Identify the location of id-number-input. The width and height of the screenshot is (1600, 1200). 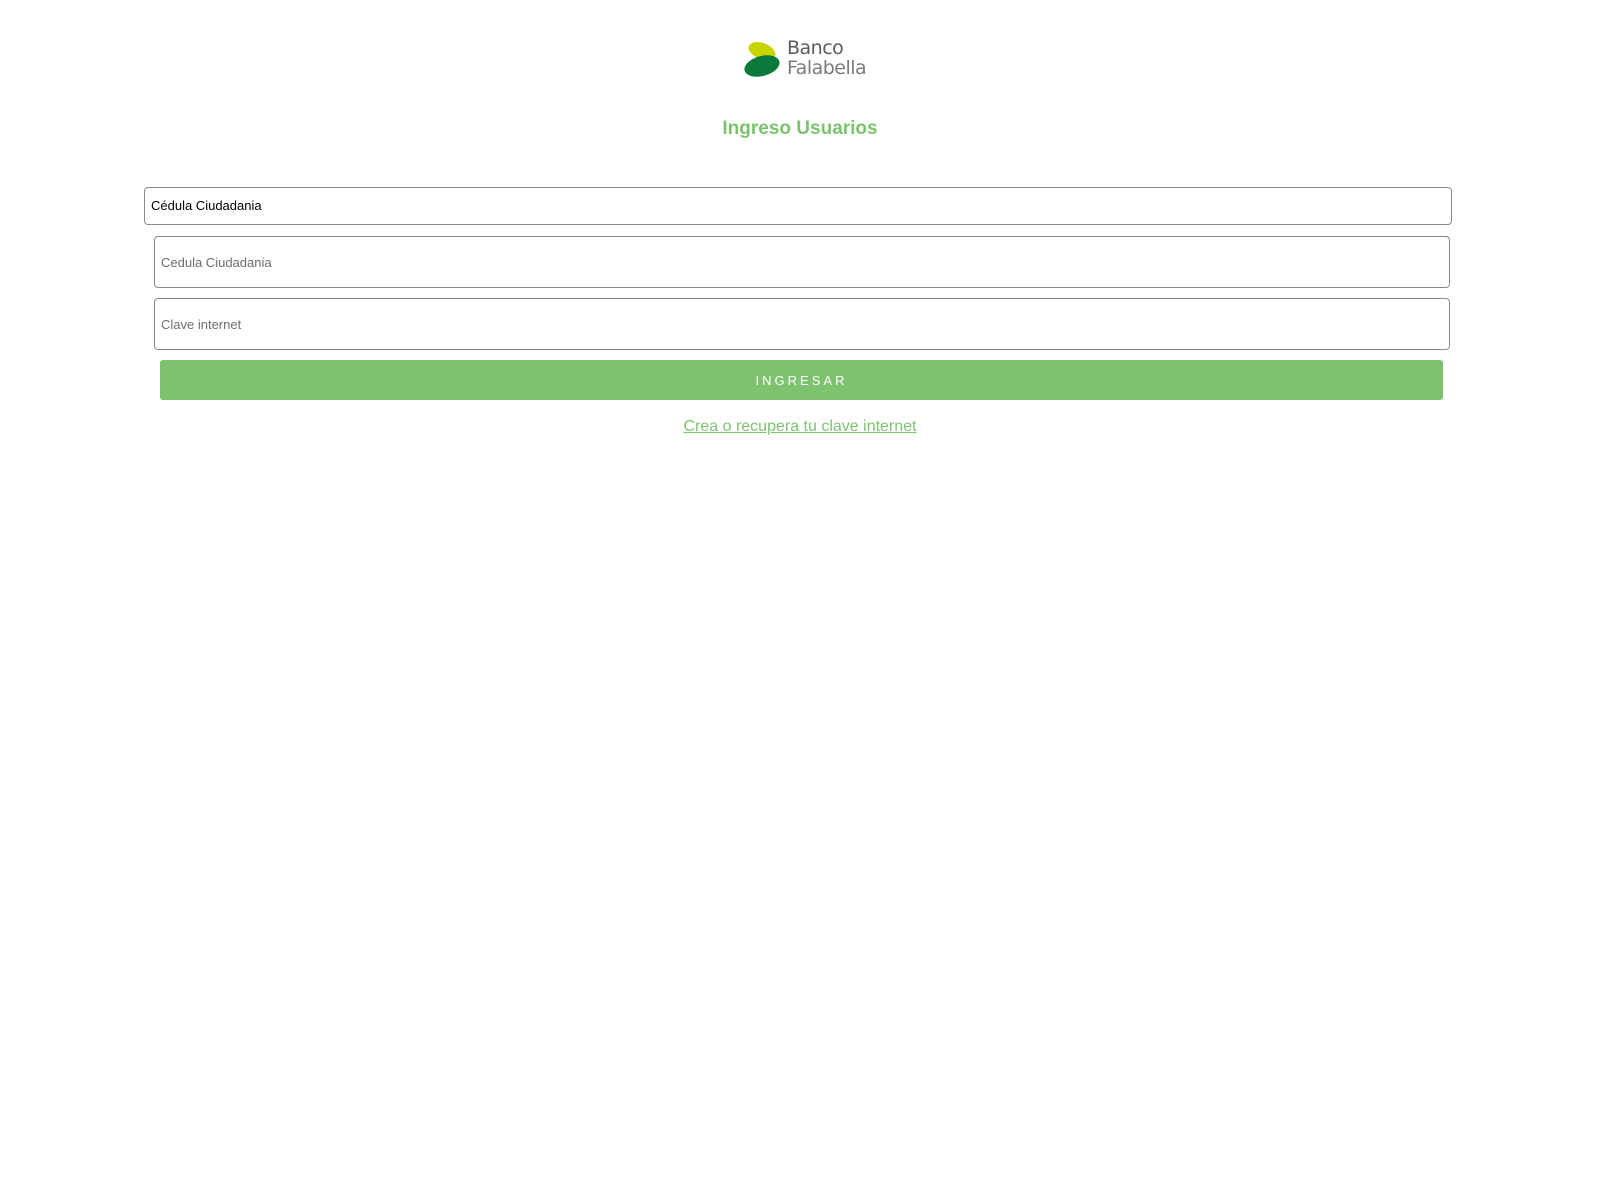
(802, 262).